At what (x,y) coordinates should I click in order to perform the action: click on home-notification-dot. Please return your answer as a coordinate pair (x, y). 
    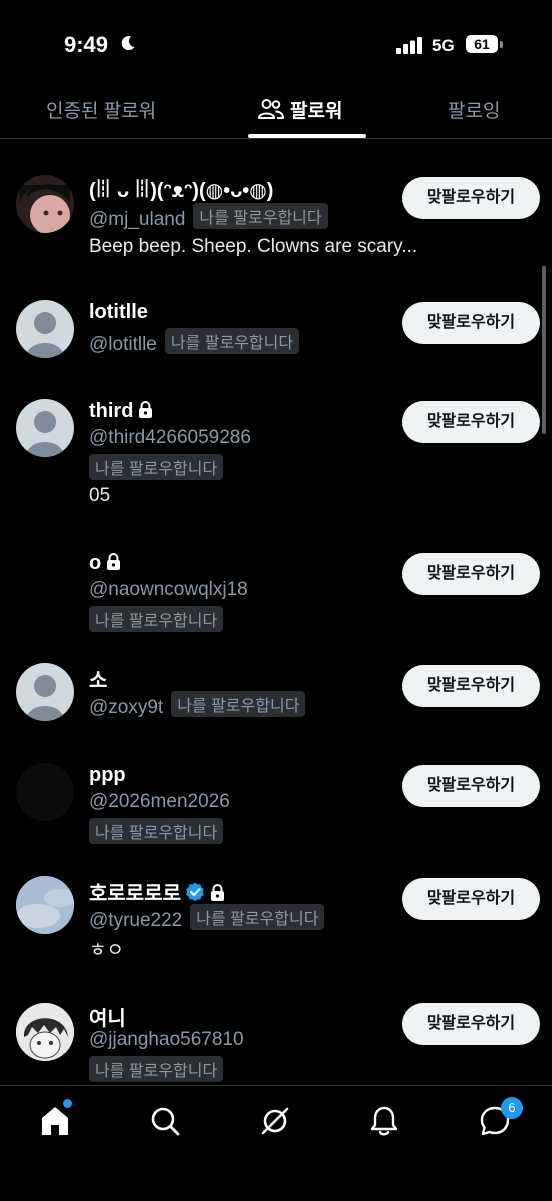
    Looking at the image, I should click on (67, 1103).